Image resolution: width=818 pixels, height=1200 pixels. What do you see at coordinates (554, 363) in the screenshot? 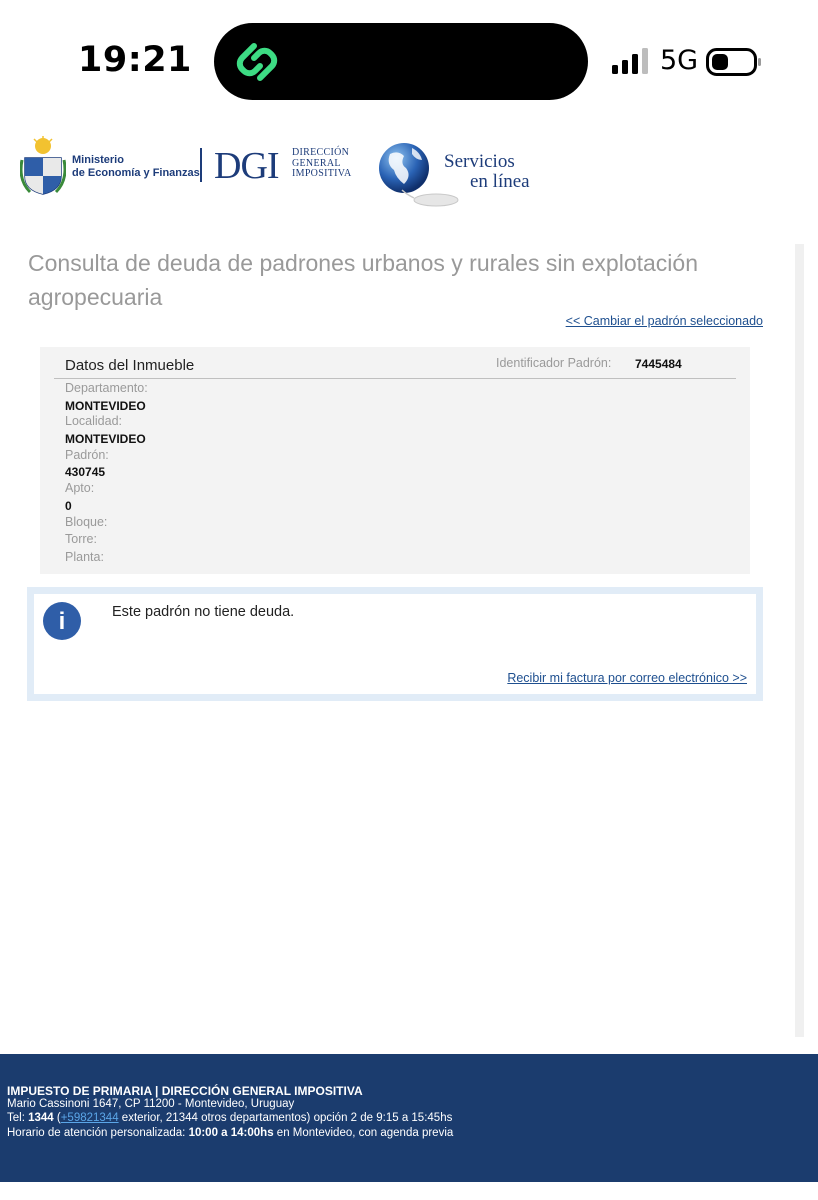
I see `padron-id-label: Identificador Padrón:` at bounding box center [554, 363].